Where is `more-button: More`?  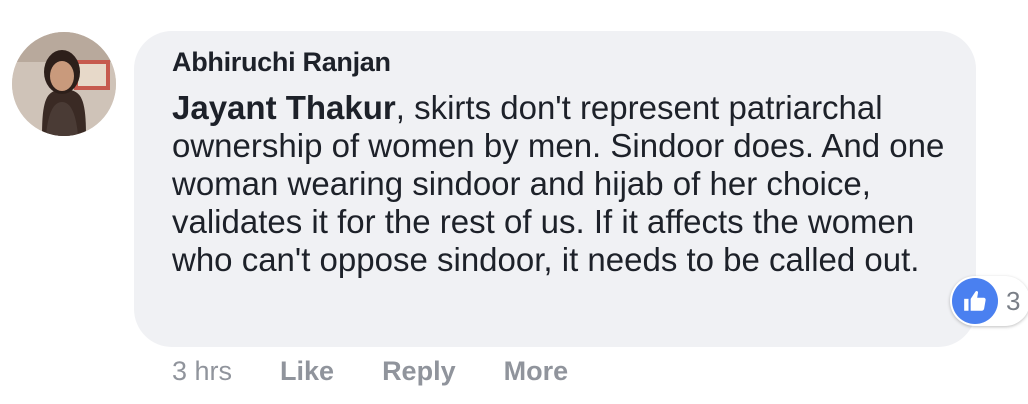 more-button: More is located at coordinates (536, 371).